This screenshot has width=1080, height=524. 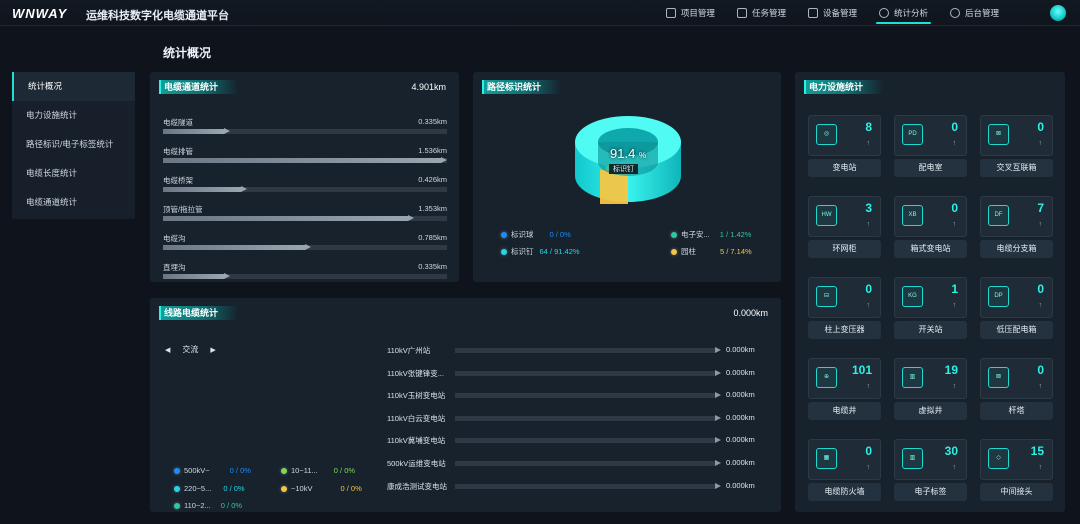 What do you see at coordinates (868, 208) in the screenshot?
I see `facility-count: 3` at bounding box center [868, 208].